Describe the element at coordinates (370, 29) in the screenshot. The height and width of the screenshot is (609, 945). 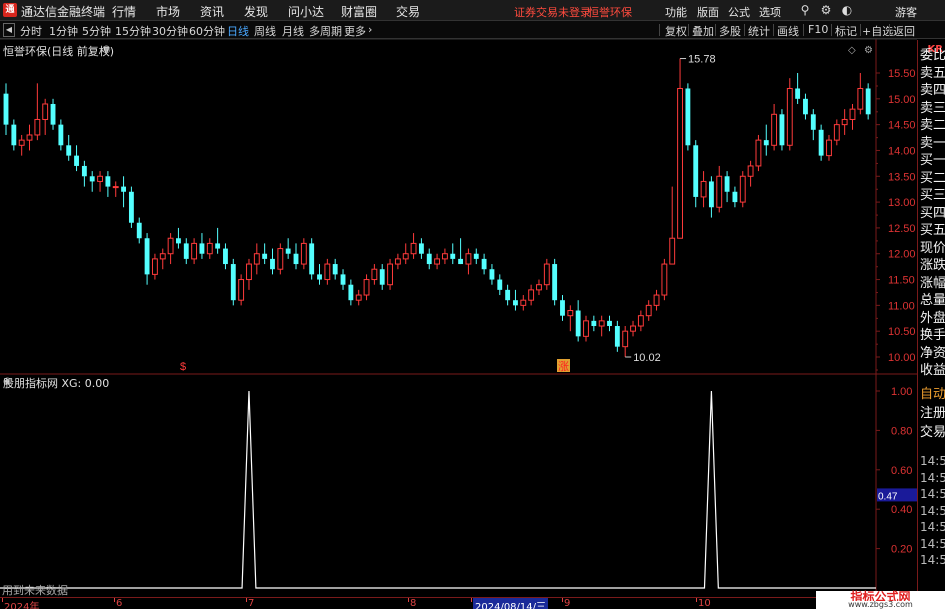
I see `chevron-right-icon: ›` at that location.